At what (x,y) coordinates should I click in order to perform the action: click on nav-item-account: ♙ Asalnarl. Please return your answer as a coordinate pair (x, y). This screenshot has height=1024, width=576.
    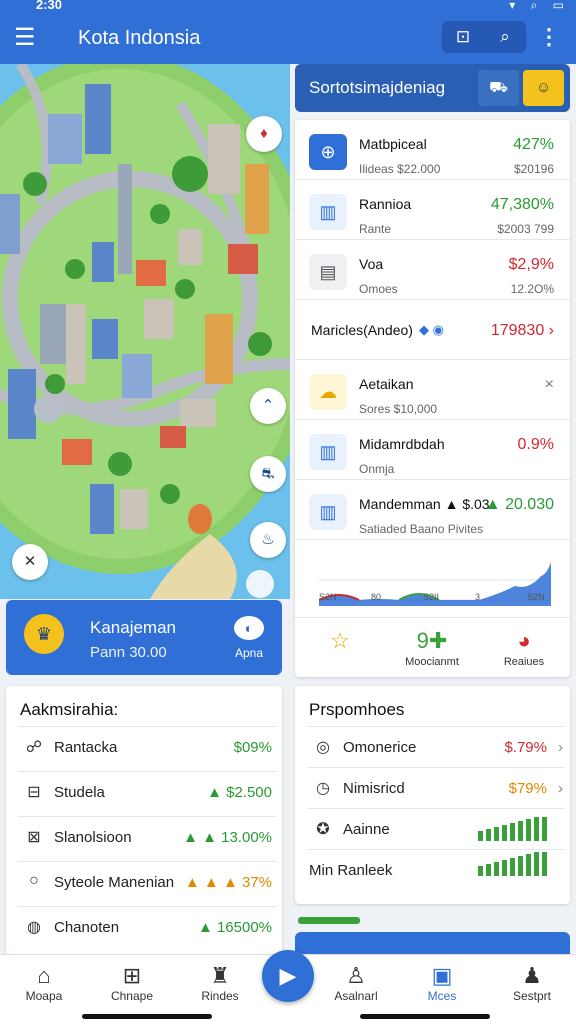
    Looking at the image, I should click on (356, 983).